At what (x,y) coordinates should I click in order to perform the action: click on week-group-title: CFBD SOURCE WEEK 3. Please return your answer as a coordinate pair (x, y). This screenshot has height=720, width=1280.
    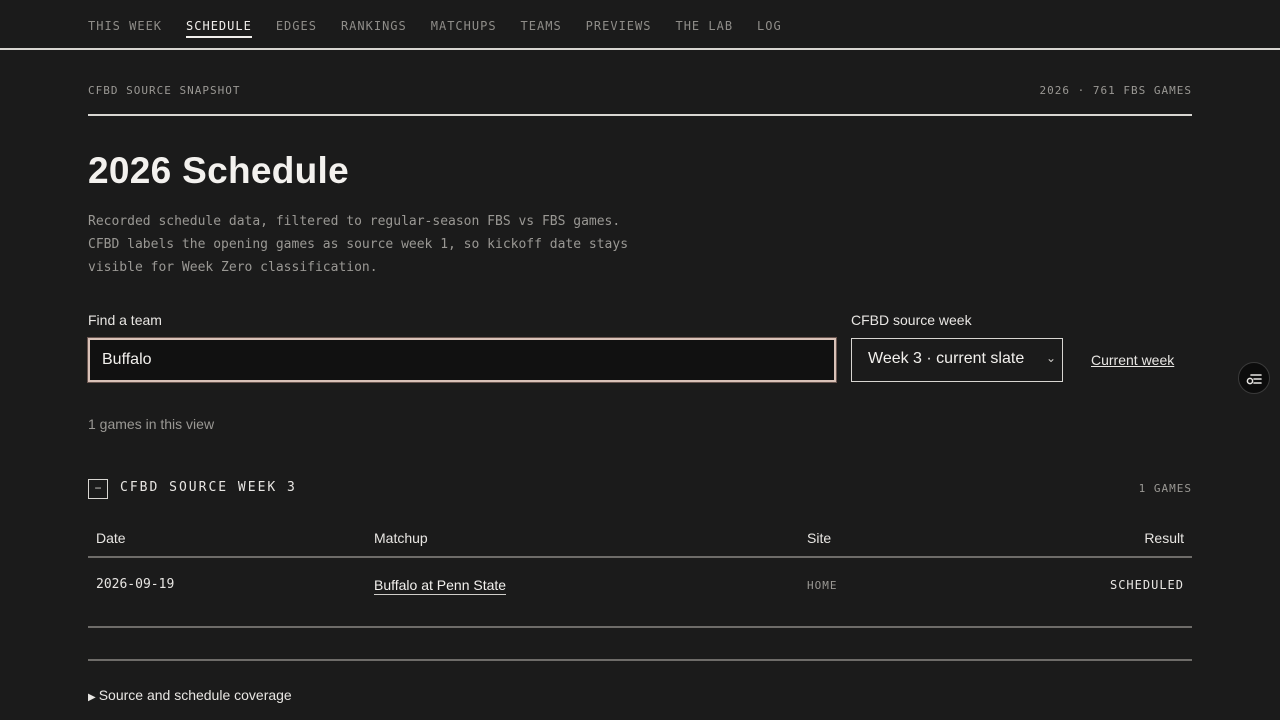
    Looking at the image, I should click on (208, 487).